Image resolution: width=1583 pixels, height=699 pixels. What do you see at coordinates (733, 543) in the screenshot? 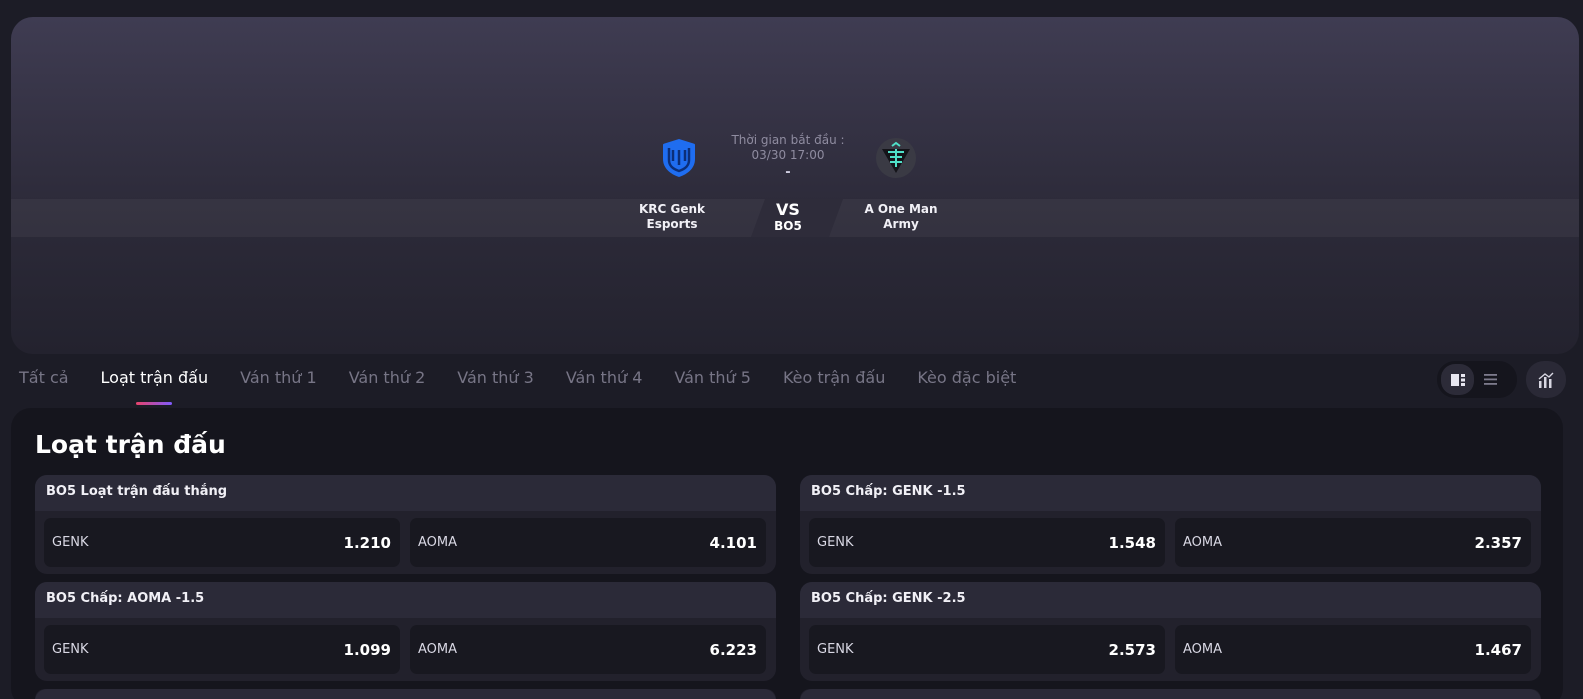
I see `odd-value: 4.101` at bounding box center [733, 543].